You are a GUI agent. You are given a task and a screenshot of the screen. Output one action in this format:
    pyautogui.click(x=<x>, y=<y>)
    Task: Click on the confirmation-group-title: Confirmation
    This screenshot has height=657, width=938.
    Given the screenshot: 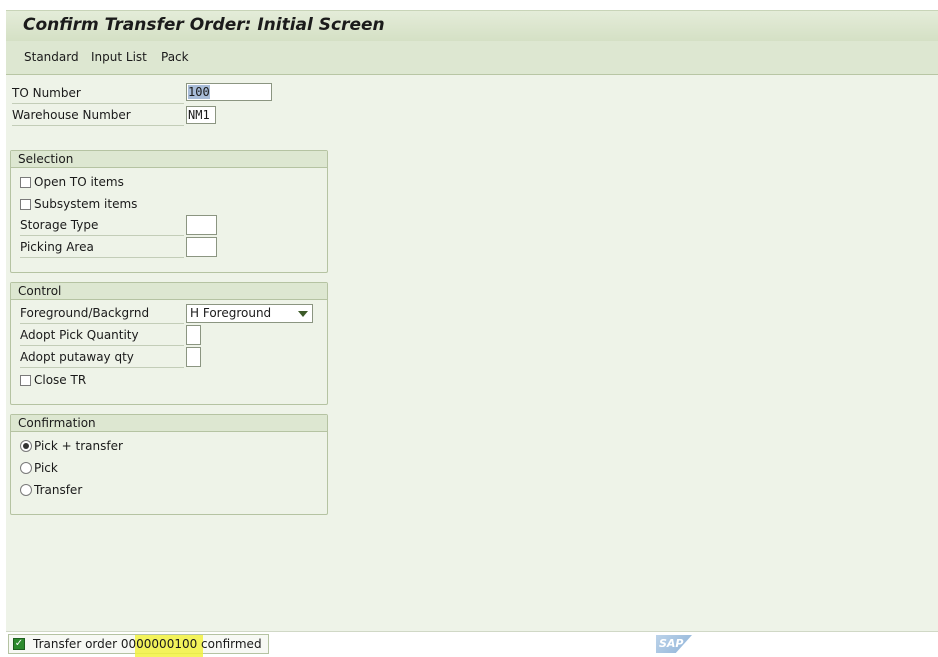 What is the action you would take?
    pyautogui.click(x=57, y=423)
    